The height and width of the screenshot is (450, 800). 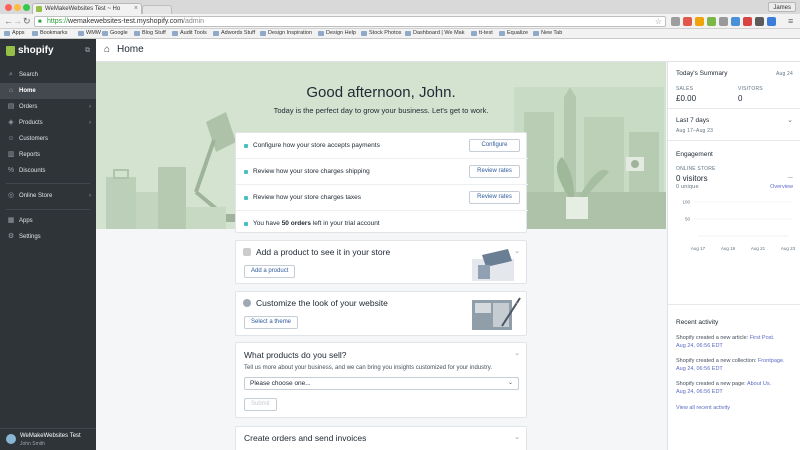 I want to click on add-product-button: Add a product, so click(x=270, y=271).